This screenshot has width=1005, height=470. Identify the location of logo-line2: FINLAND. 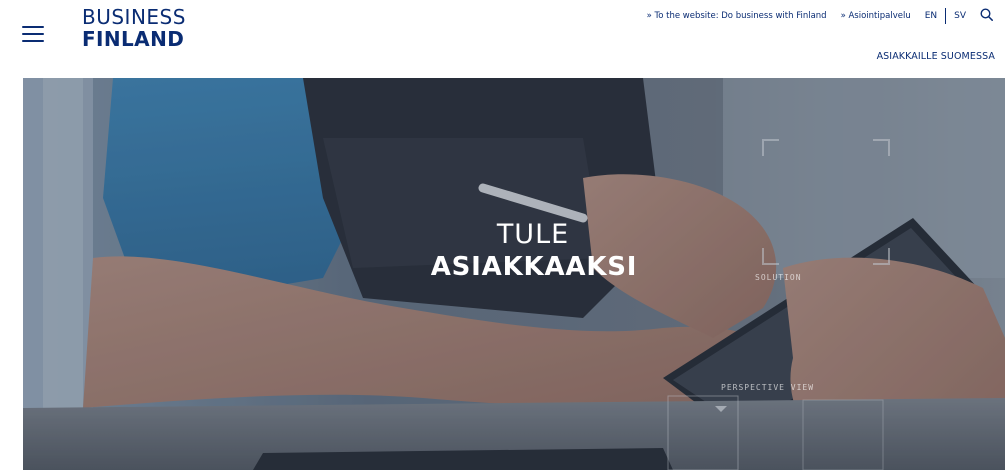
(133, 39).